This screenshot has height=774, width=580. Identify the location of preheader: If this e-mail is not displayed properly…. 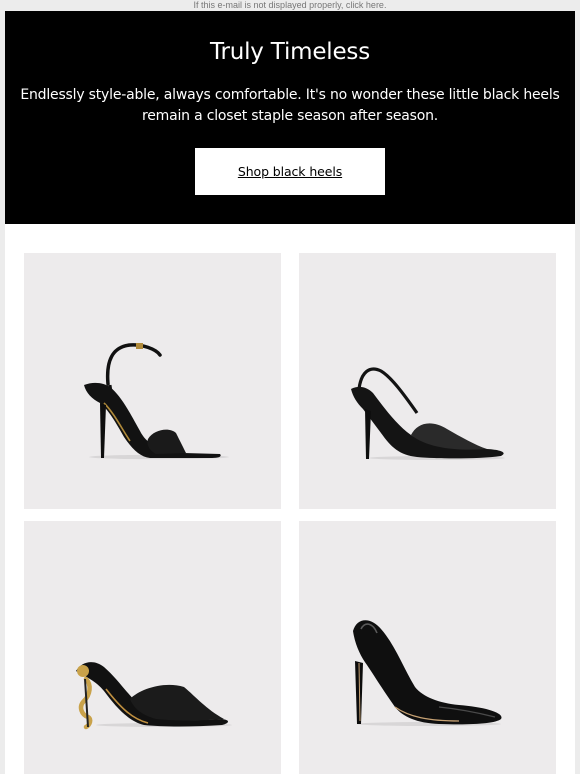
(290, 5).